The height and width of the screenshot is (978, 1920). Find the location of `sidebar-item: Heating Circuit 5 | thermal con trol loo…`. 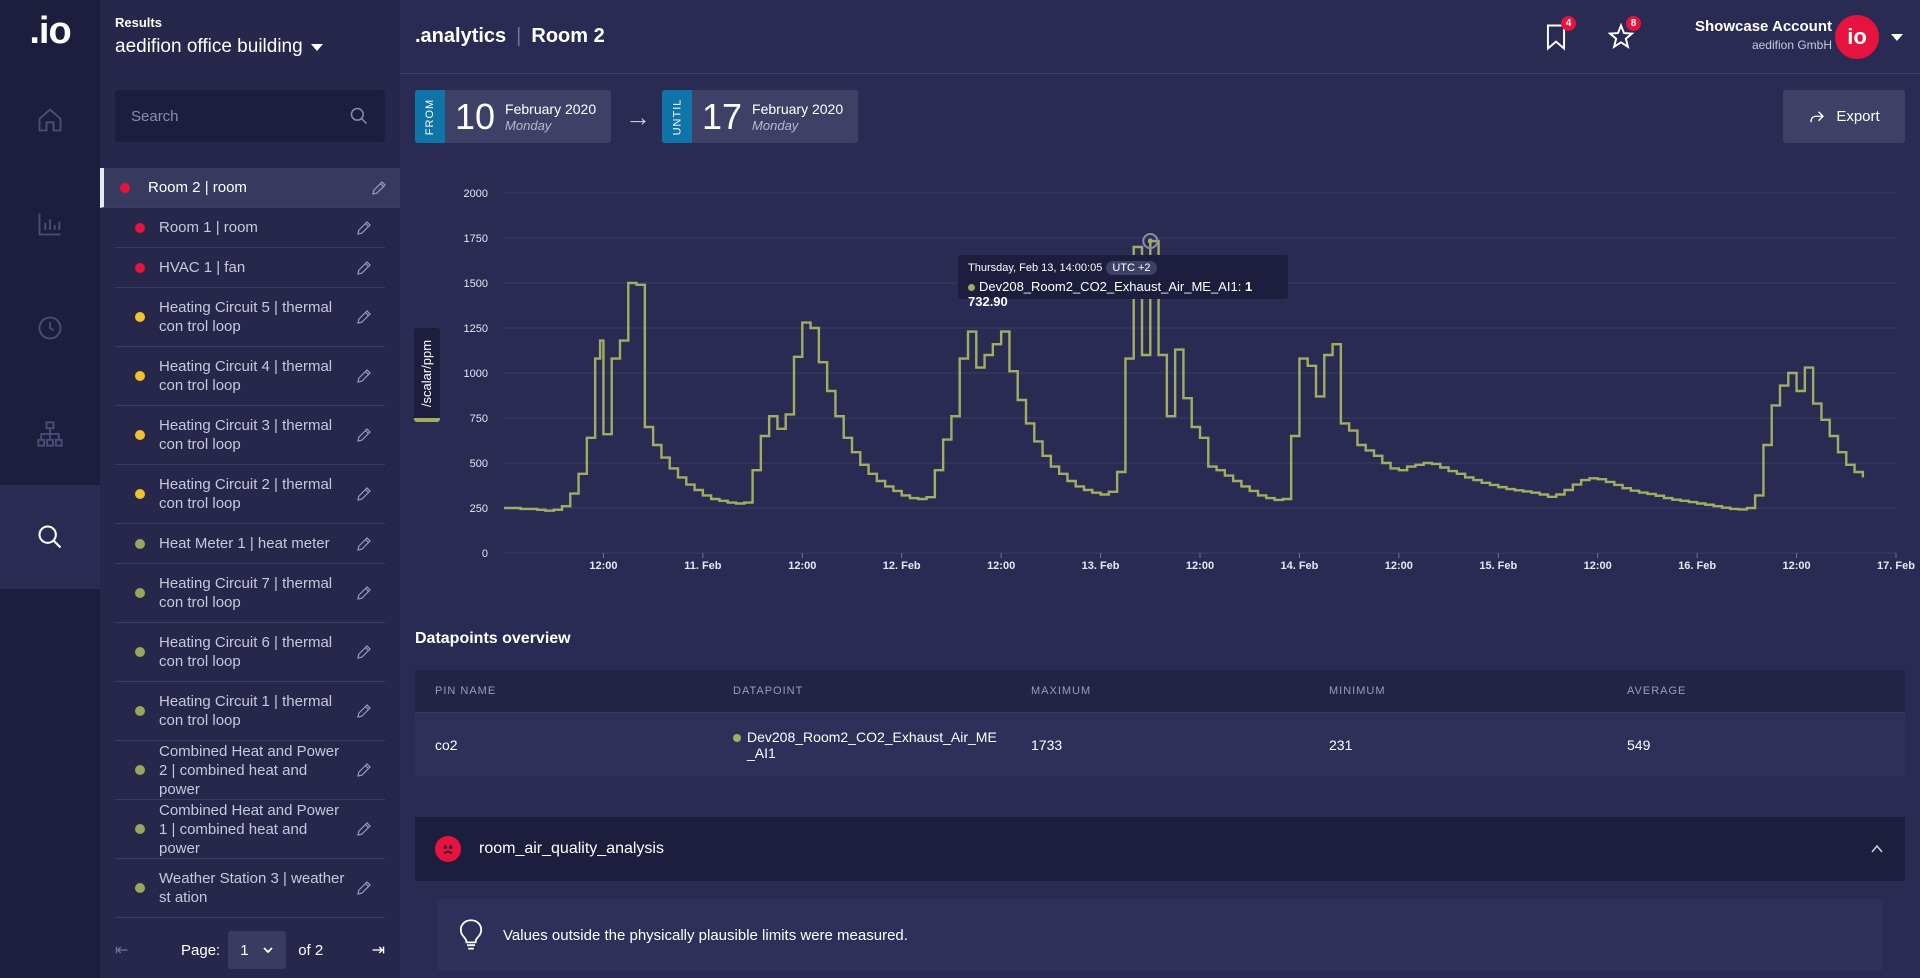

sidebar-item: Heating Circuit 5 | thermal con trol loo… is located at coordinates (250, 317).